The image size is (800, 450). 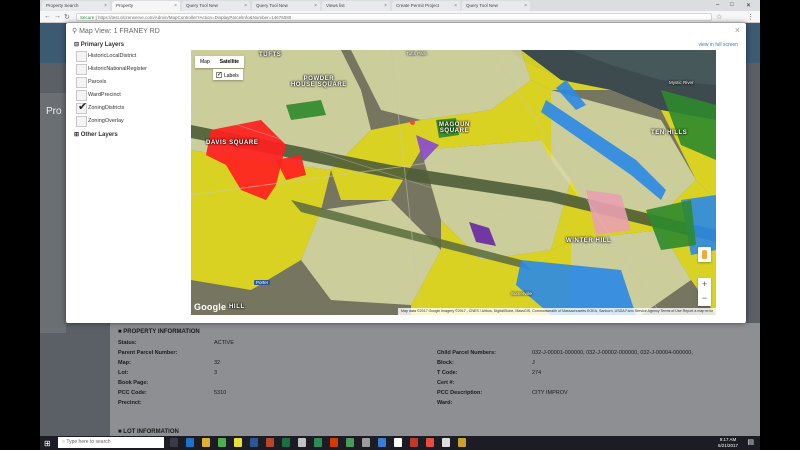 I want to click on menu-icon: ⋮, so click(x=750, y=17).